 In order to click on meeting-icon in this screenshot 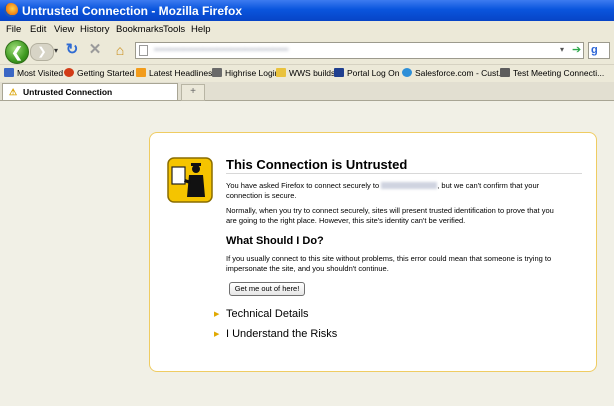, I will do `click(505, 72)`.